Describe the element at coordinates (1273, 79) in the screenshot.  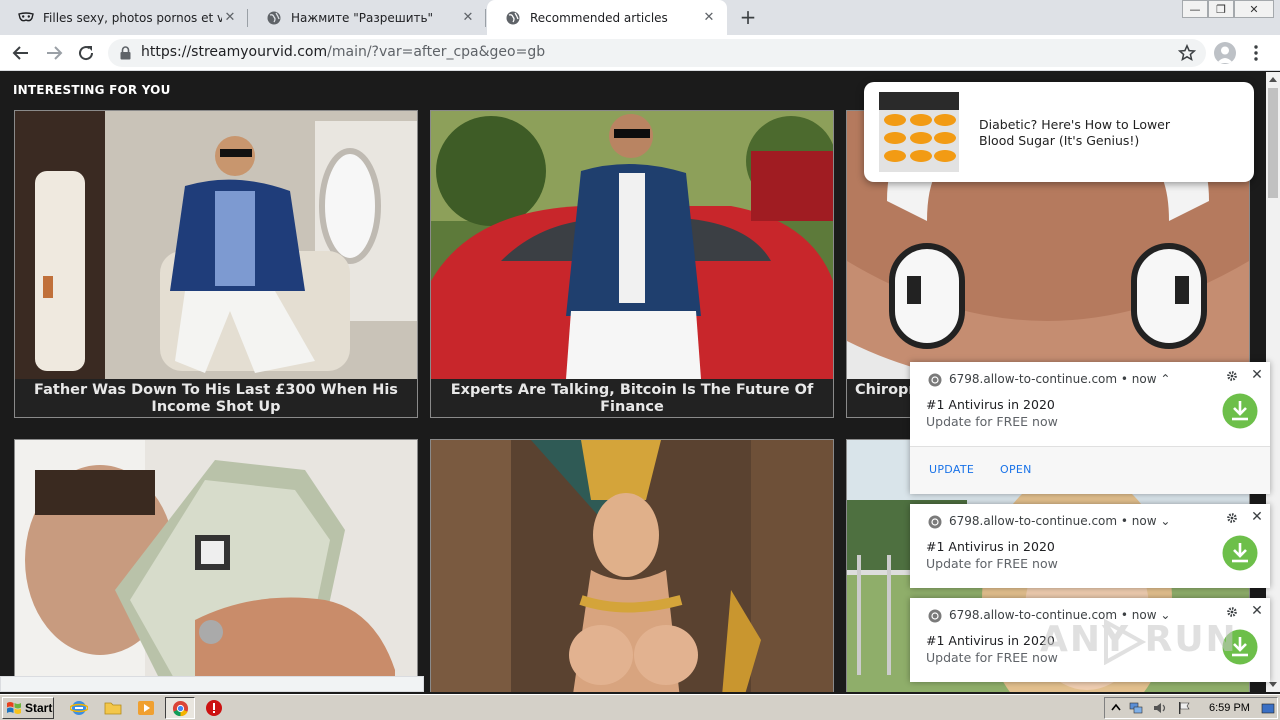
I see `scroll-up-arrow-icon` at that location.